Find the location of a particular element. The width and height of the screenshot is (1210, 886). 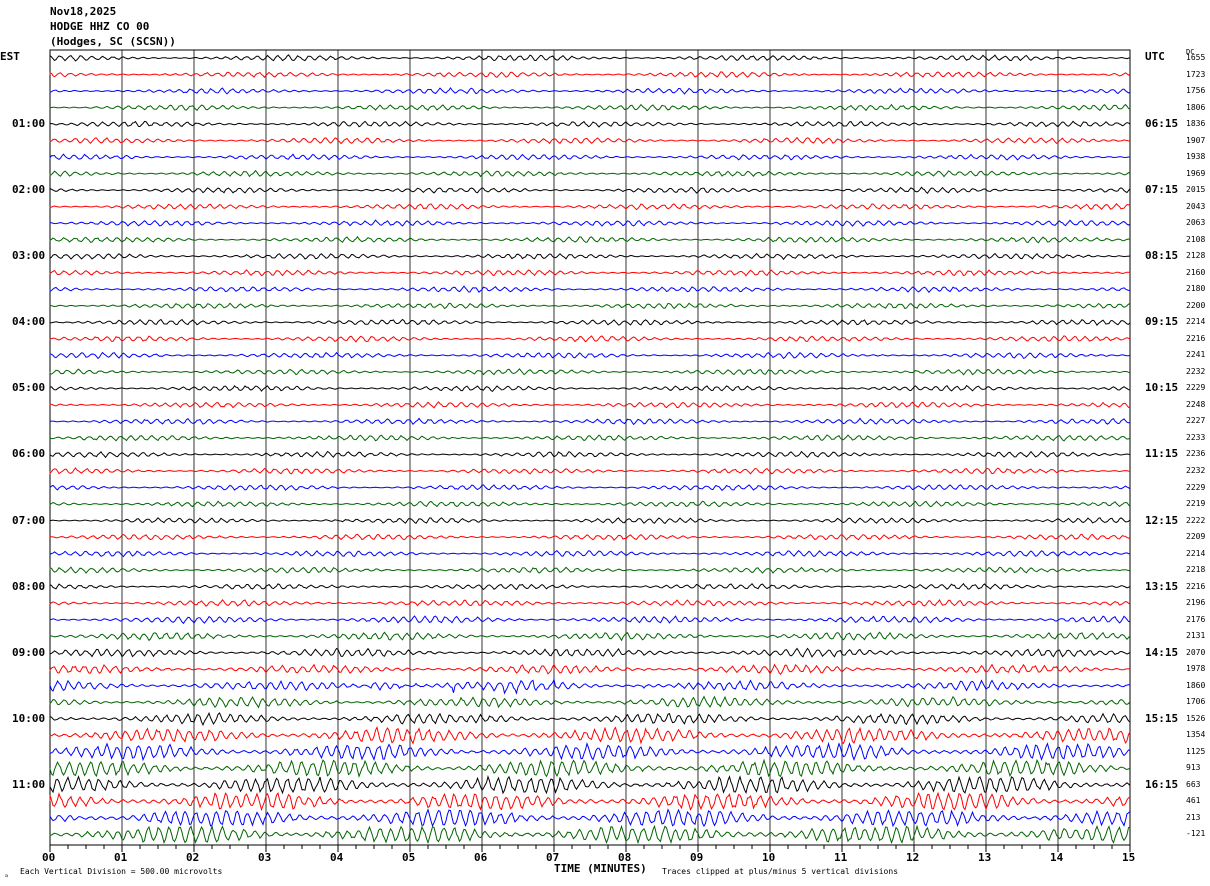

corner-mark: ₐ is located at coordinates (6, 874).